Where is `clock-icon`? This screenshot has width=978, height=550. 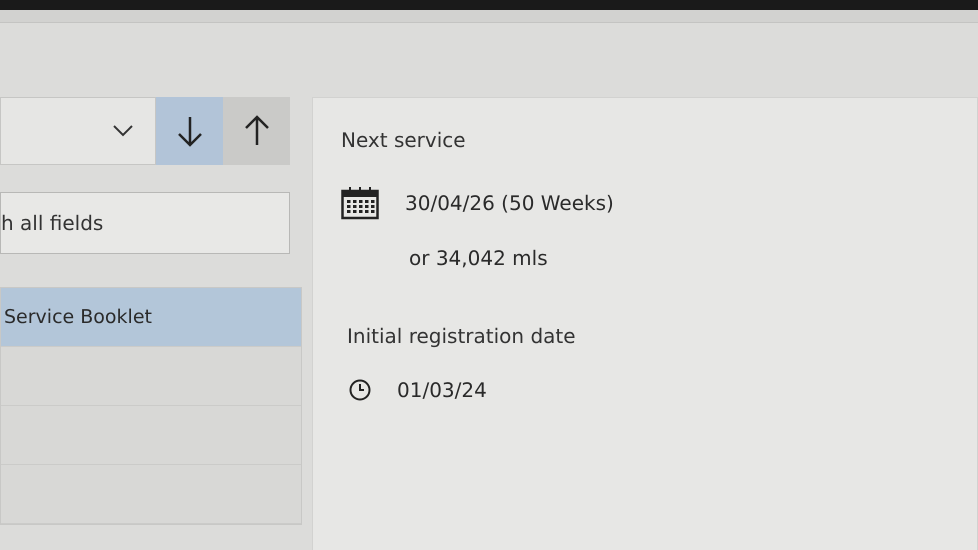 clock-icon is located at coordinates (360, 390).